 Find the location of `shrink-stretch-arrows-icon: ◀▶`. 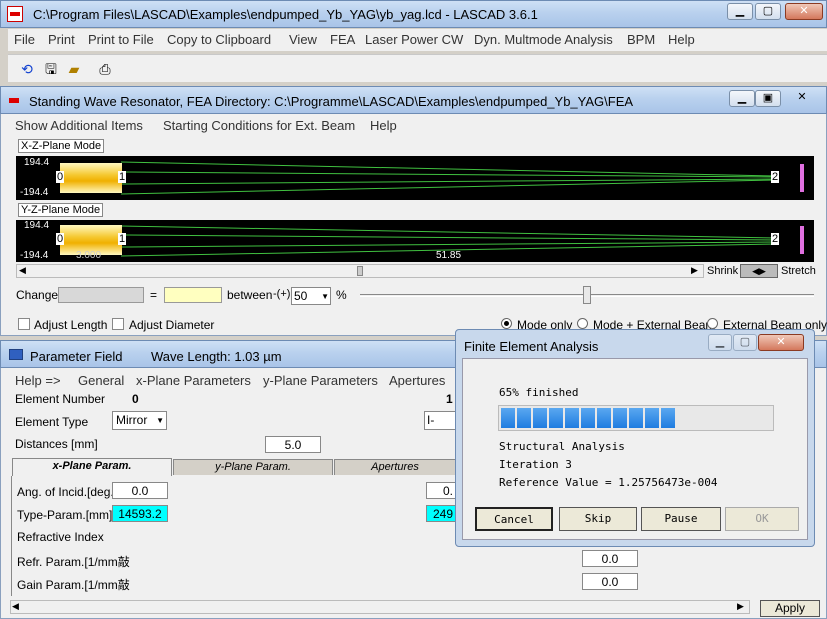

shrink-stretch-arrows-icon: ◀▶ is located at coordinates (759, 271).